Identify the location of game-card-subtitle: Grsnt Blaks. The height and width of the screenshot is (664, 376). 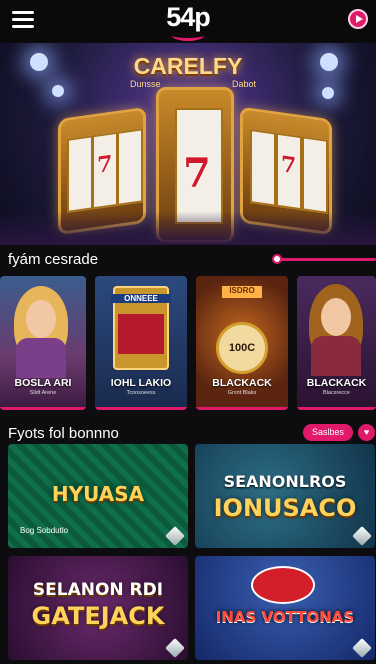
(242, 393).